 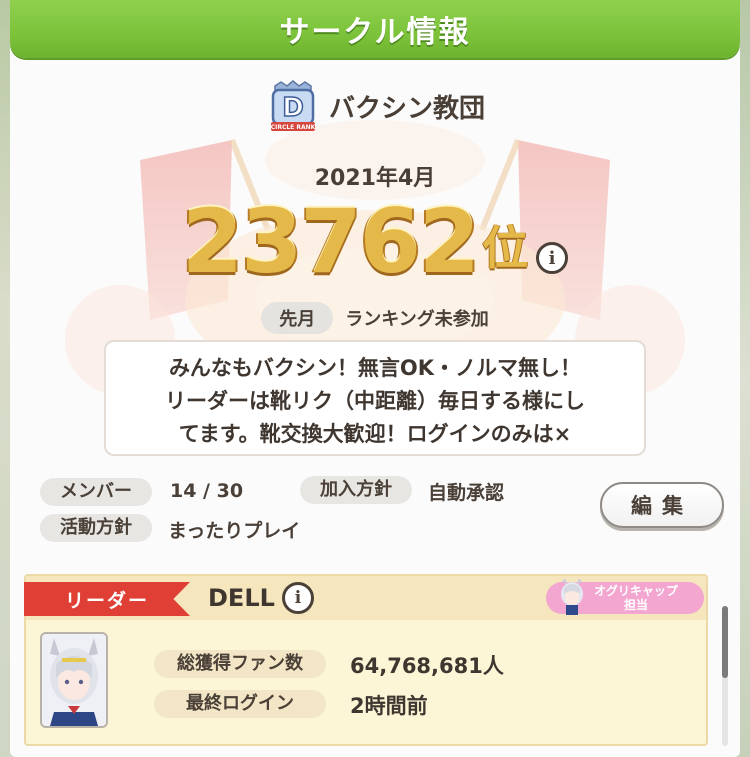 I want to click on activity-policy-value: まったりプレイ, so click(x=234, y=531).